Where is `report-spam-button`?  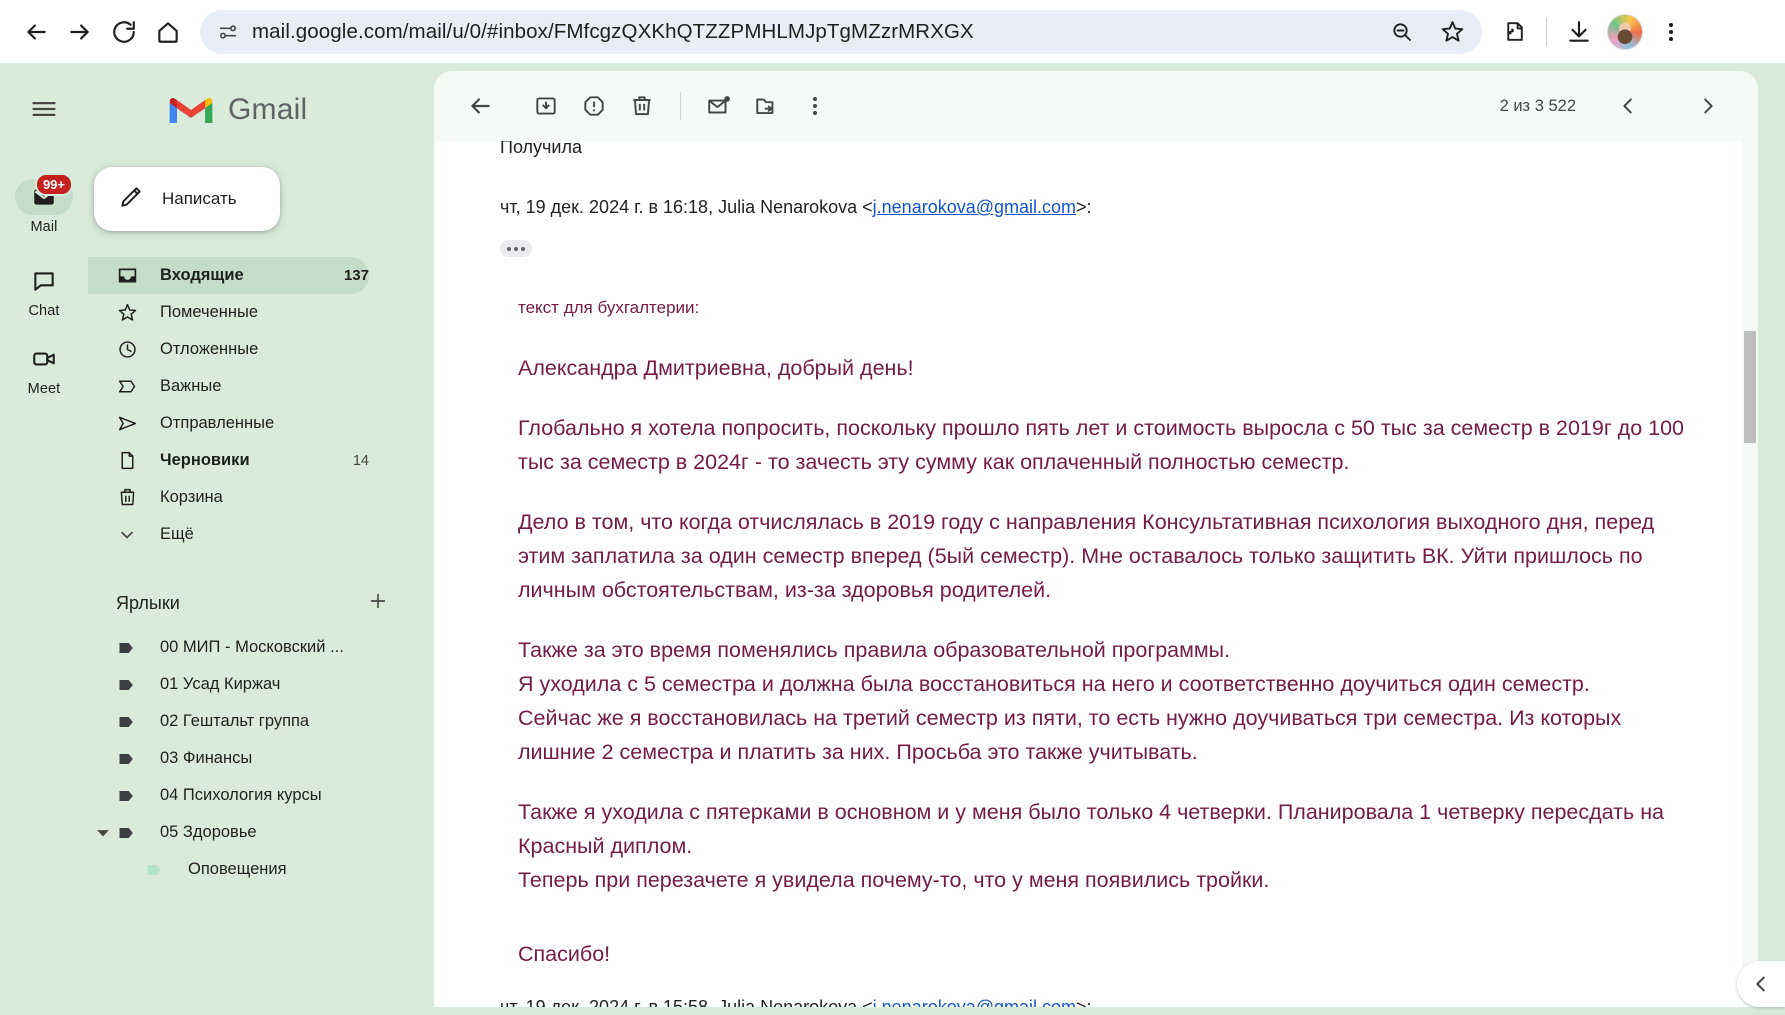
report-spam-button is located at coordinates (594, 106).